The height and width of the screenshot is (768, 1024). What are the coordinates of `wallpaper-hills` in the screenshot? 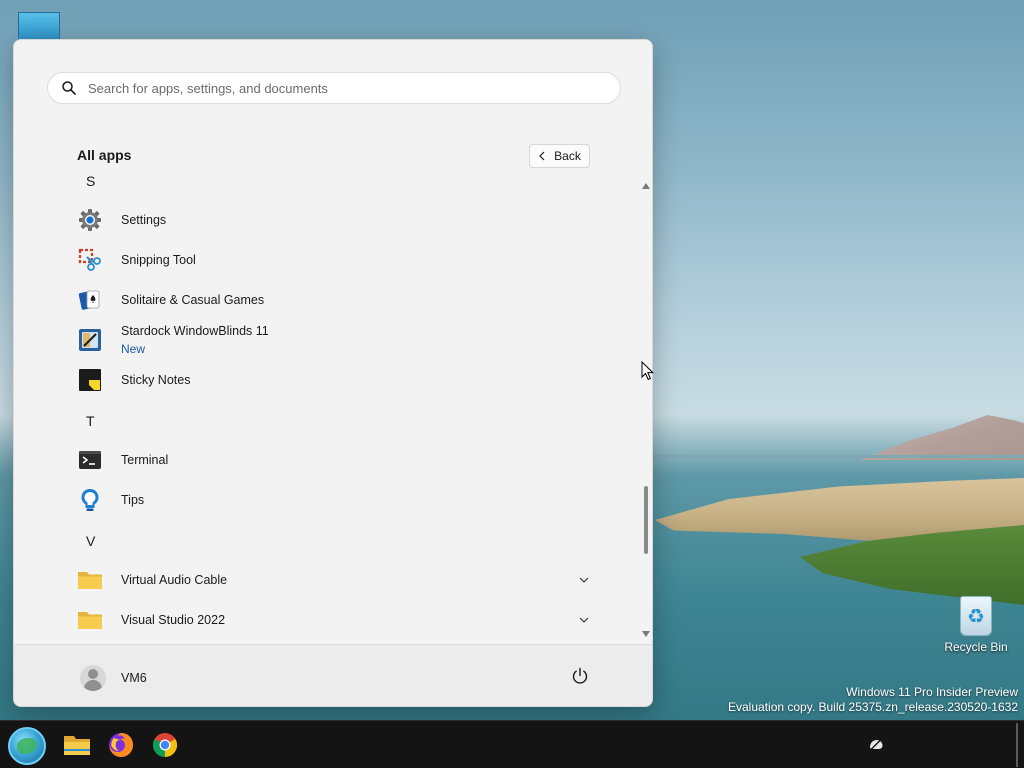 It's located at (942, 437).